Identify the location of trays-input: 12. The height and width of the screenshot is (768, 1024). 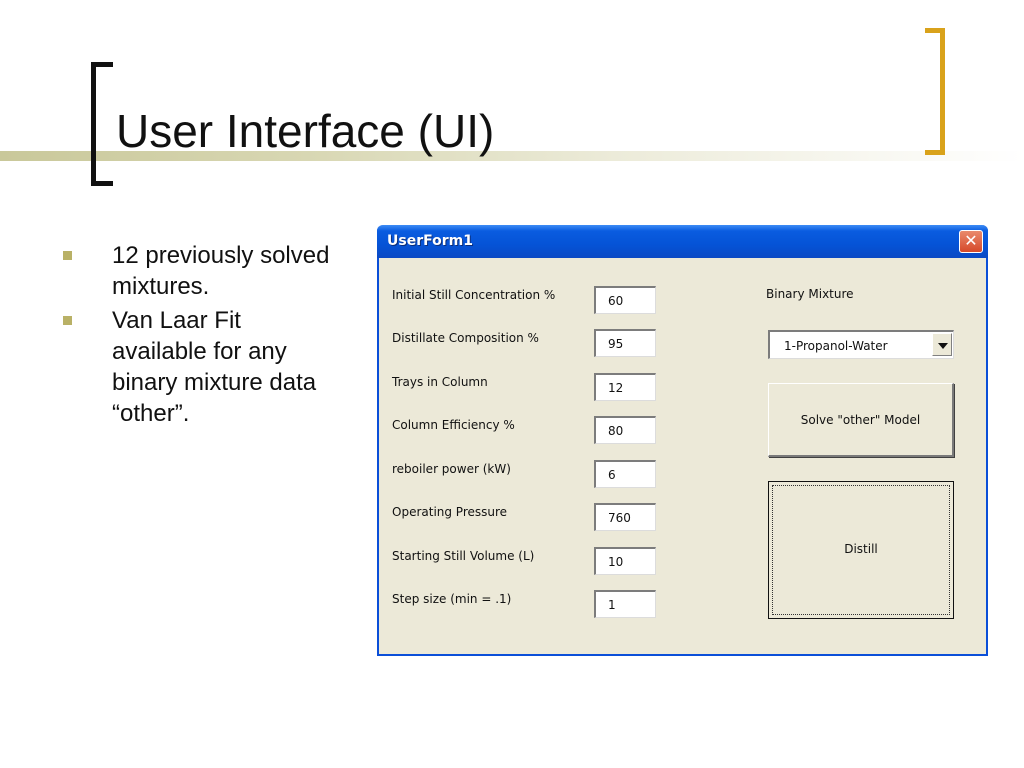
(625, 387).